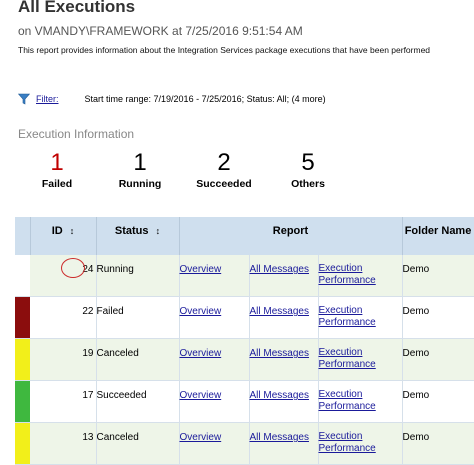  I want to click on header-status: Status ↕, so click(138, 236).